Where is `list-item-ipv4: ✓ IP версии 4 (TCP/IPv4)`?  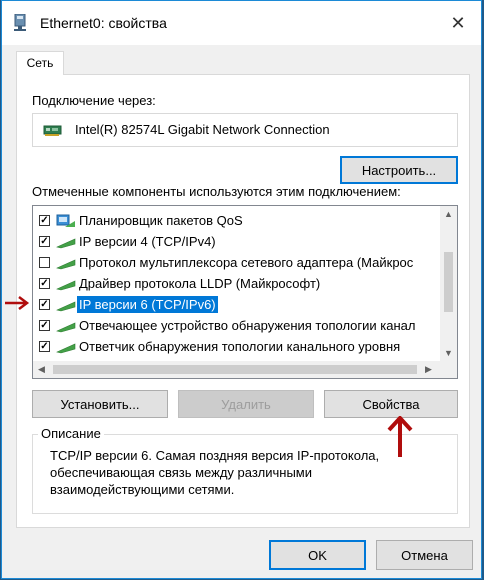 list-item-ipv4: ✓ IP версии 4 (TCP/IPv4) is located at coordinates (235, 242).